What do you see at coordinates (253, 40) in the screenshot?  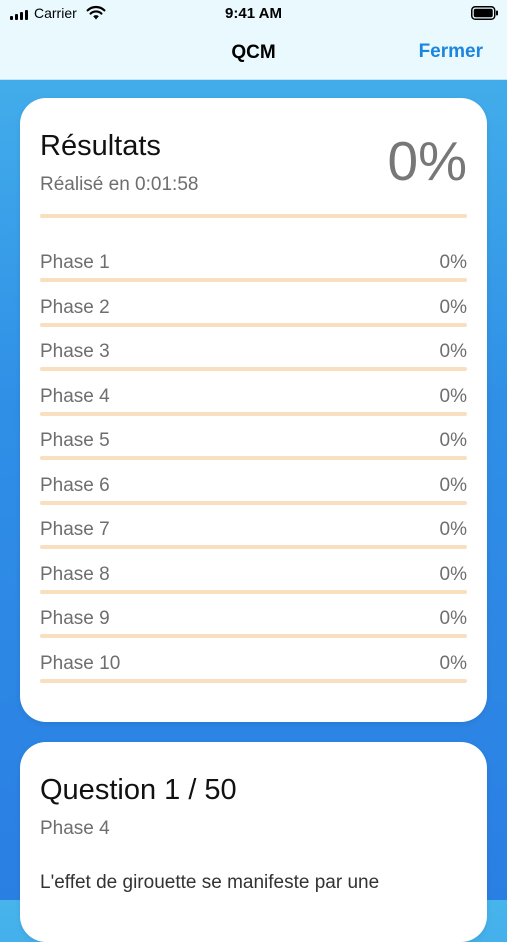 I see `top-bar: Carrier 9:41 AM QCM Fermer` at bounding box center [253, 40].